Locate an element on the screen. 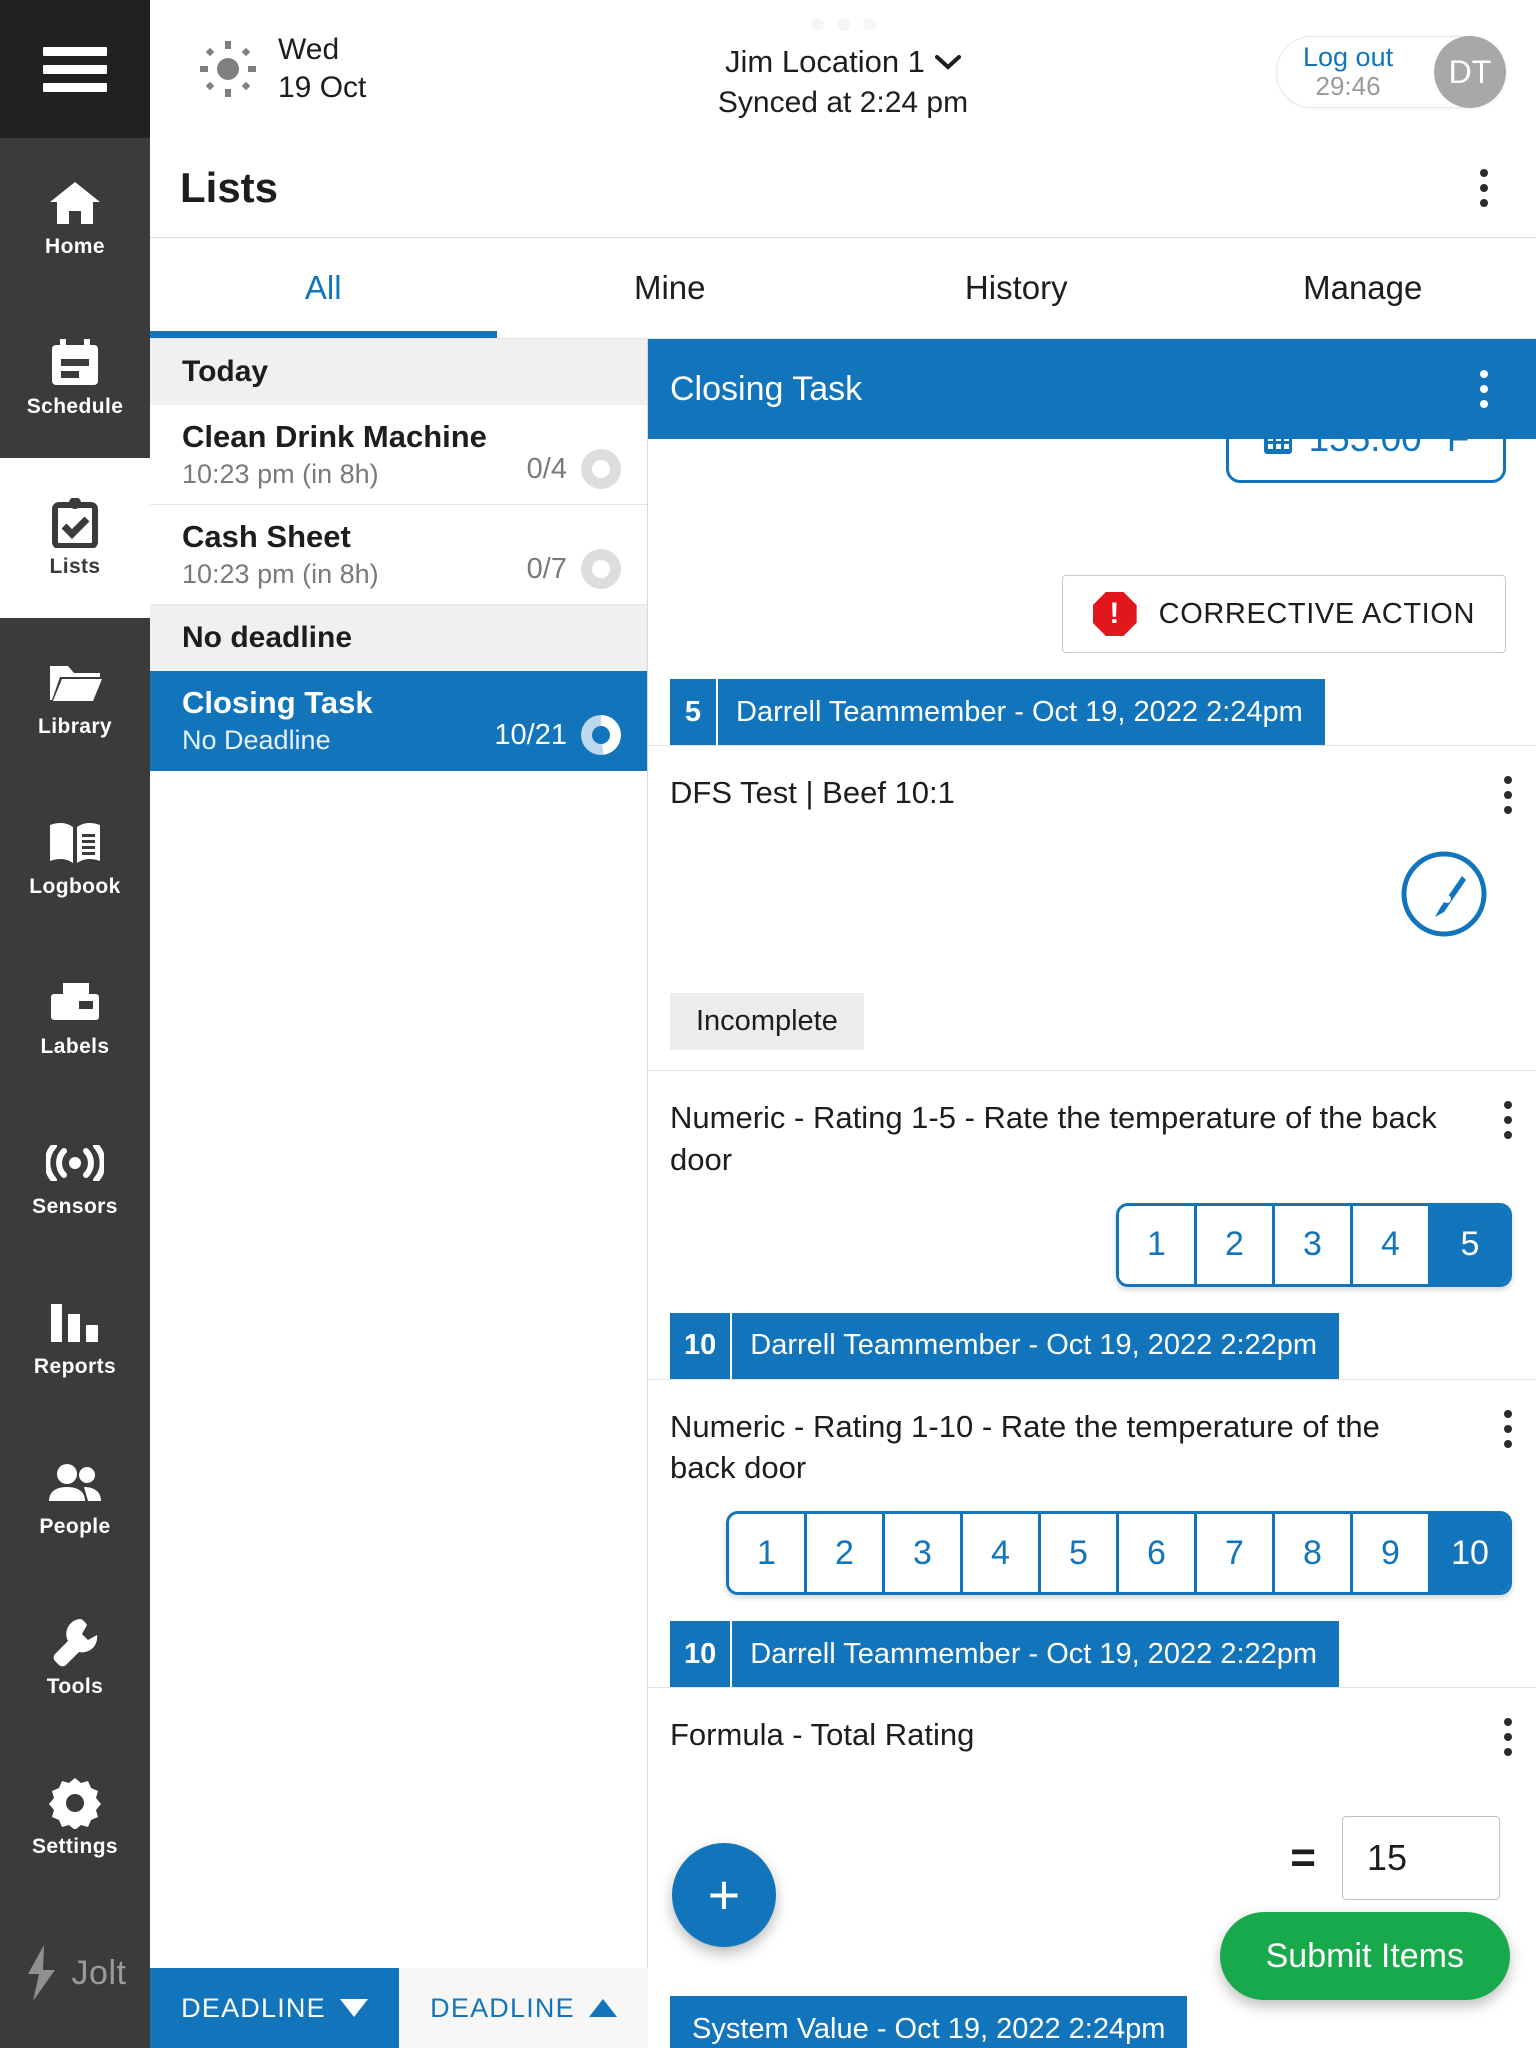 This screenshot has height=2048, width=1536. submit-items-button: Submit Items is located at coordinates (1364, 1956).